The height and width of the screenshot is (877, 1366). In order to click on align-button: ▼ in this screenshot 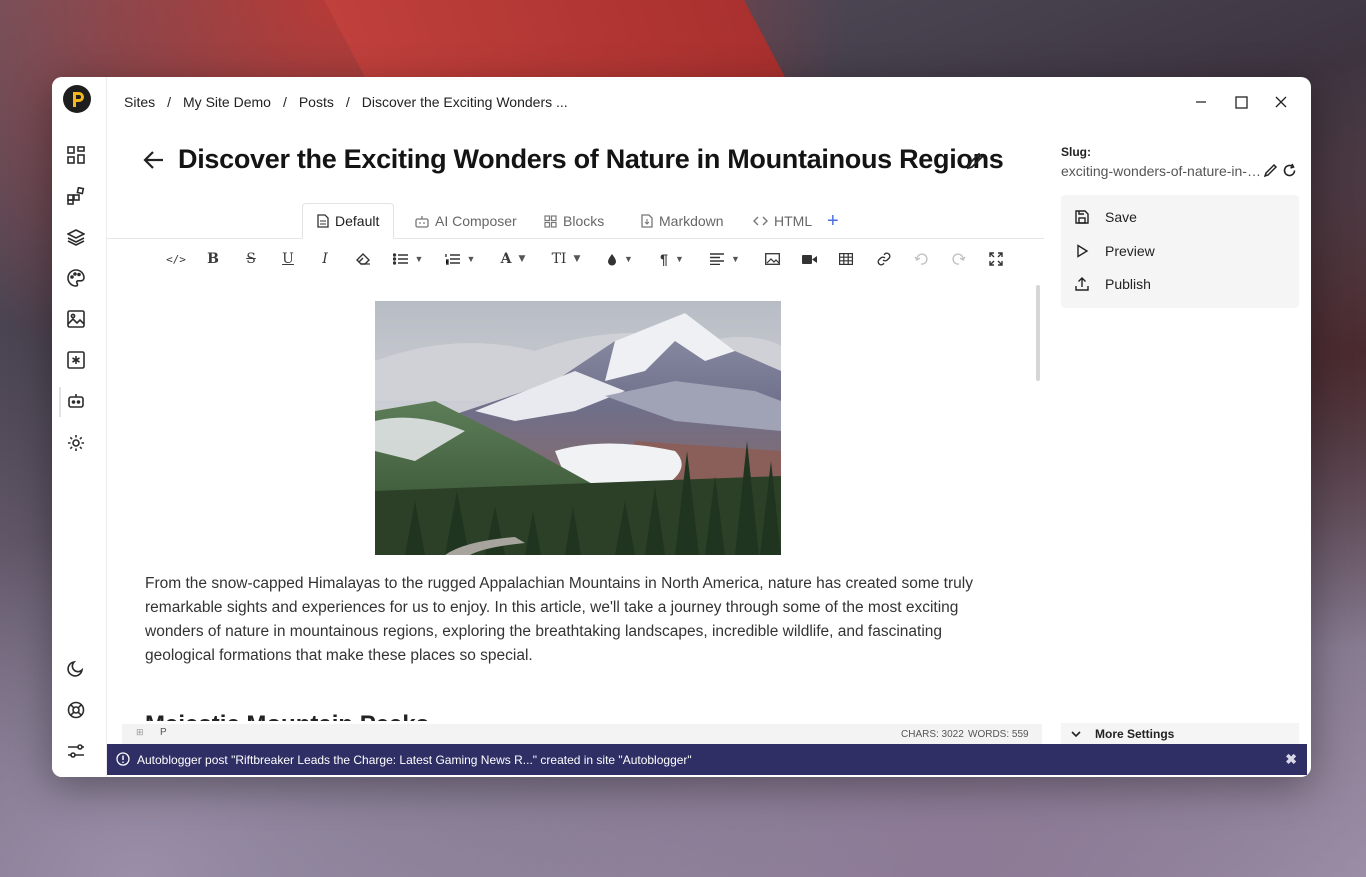, I will do `click(725, 259)`.